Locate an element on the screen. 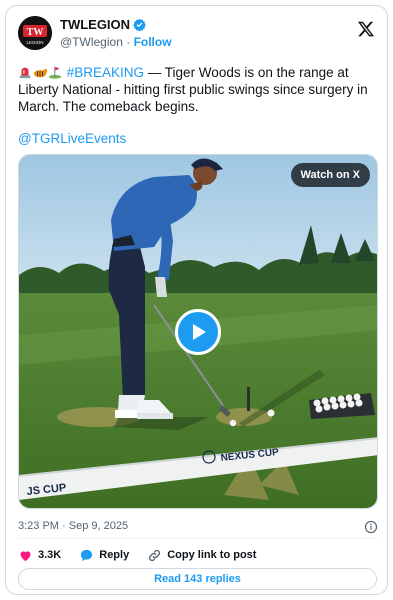  author-names: TWLEGION @TWlegion · Follow is located at coordinates (116, 33).